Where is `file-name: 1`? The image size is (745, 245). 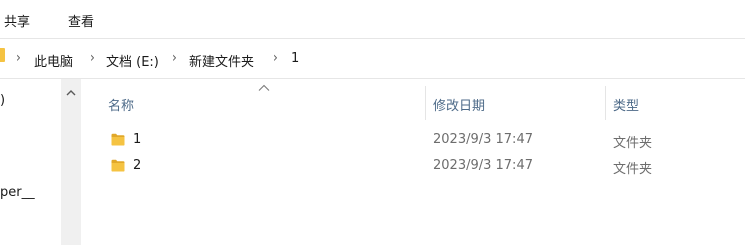
file-name: 1 is located at coordinates (137, 139).